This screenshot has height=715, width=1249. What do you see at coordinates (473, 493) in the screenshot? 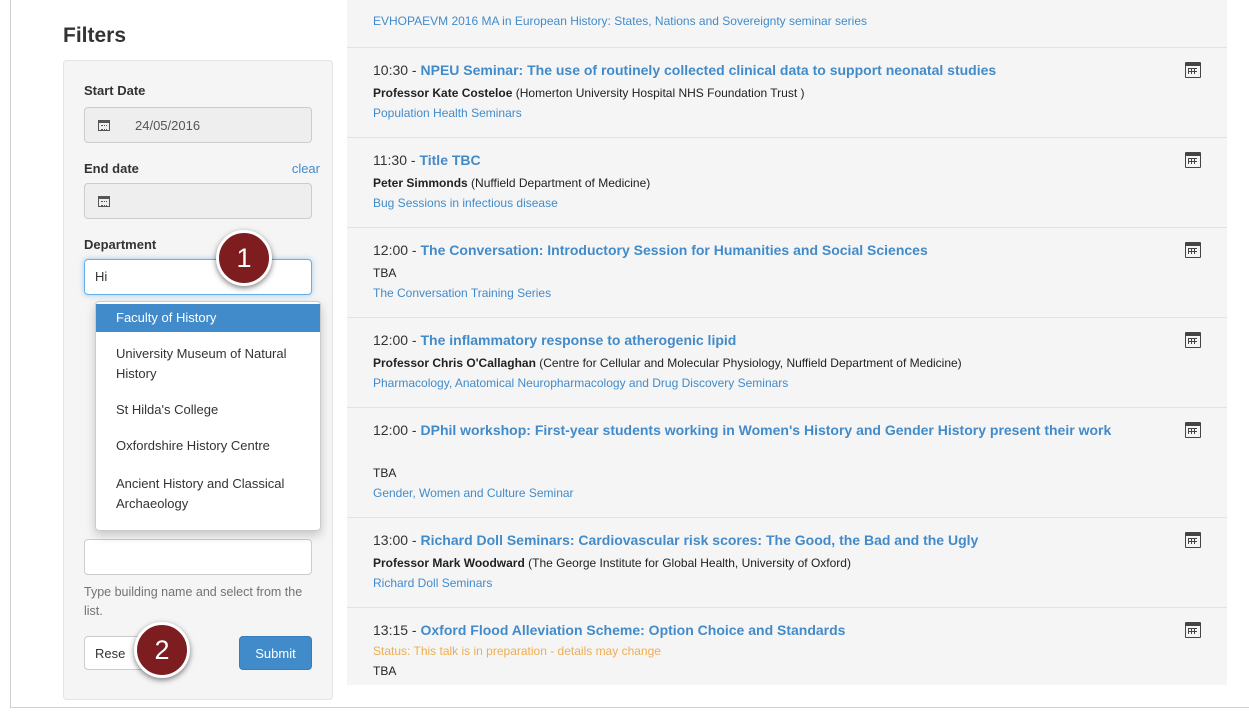
I see `talk-series-link: Gender, Women and Culture Seminar` at bounding box center [473, 493].